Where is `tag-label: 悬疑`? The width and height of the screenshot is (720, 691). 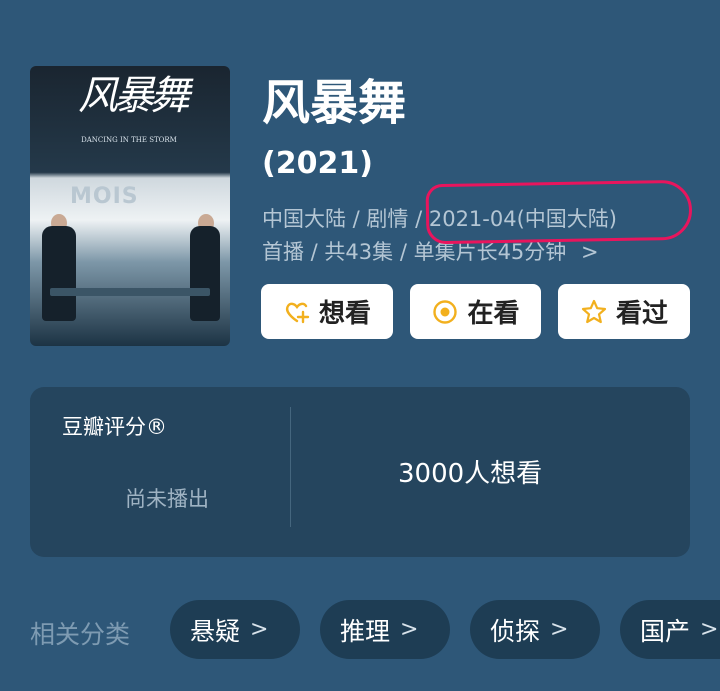 tag-label: 悬疑 is located at coordinates (215, 631).